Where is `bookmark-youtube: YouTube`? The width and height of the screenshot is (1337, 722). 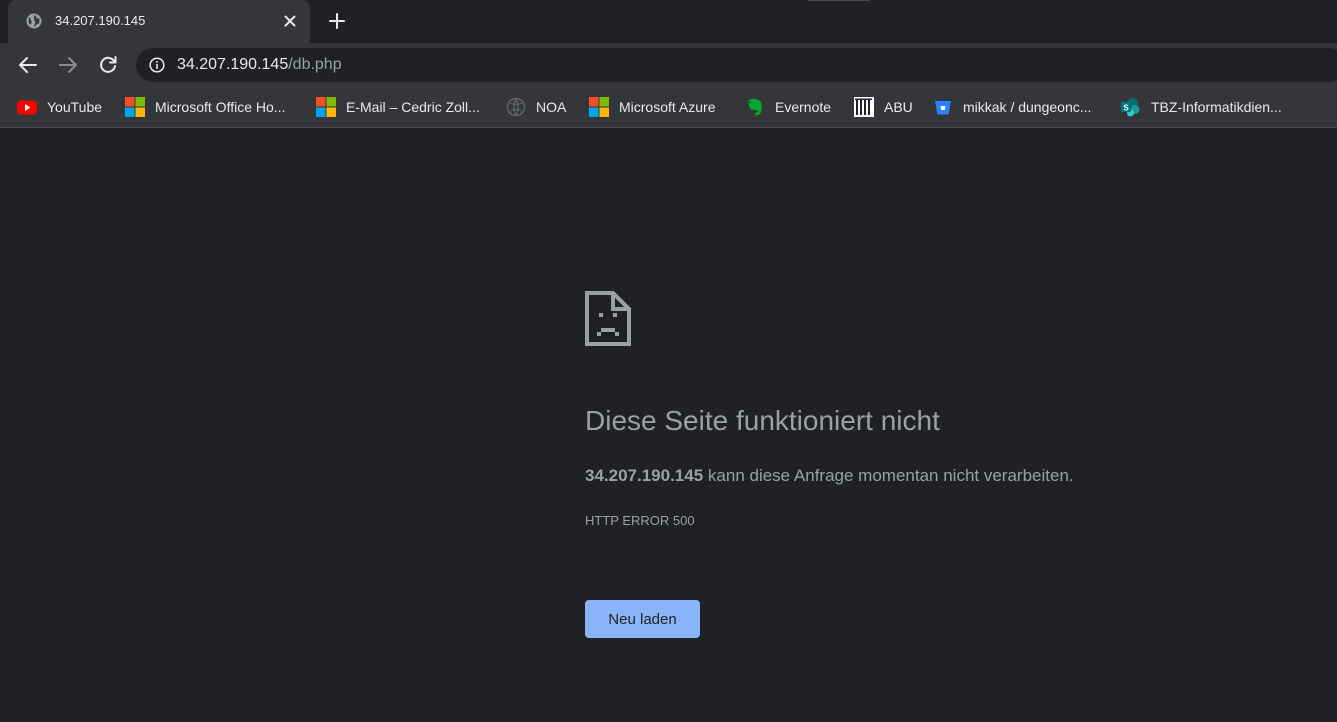 bookmark-youtube: YouTube is located at coordinates (59, 107).